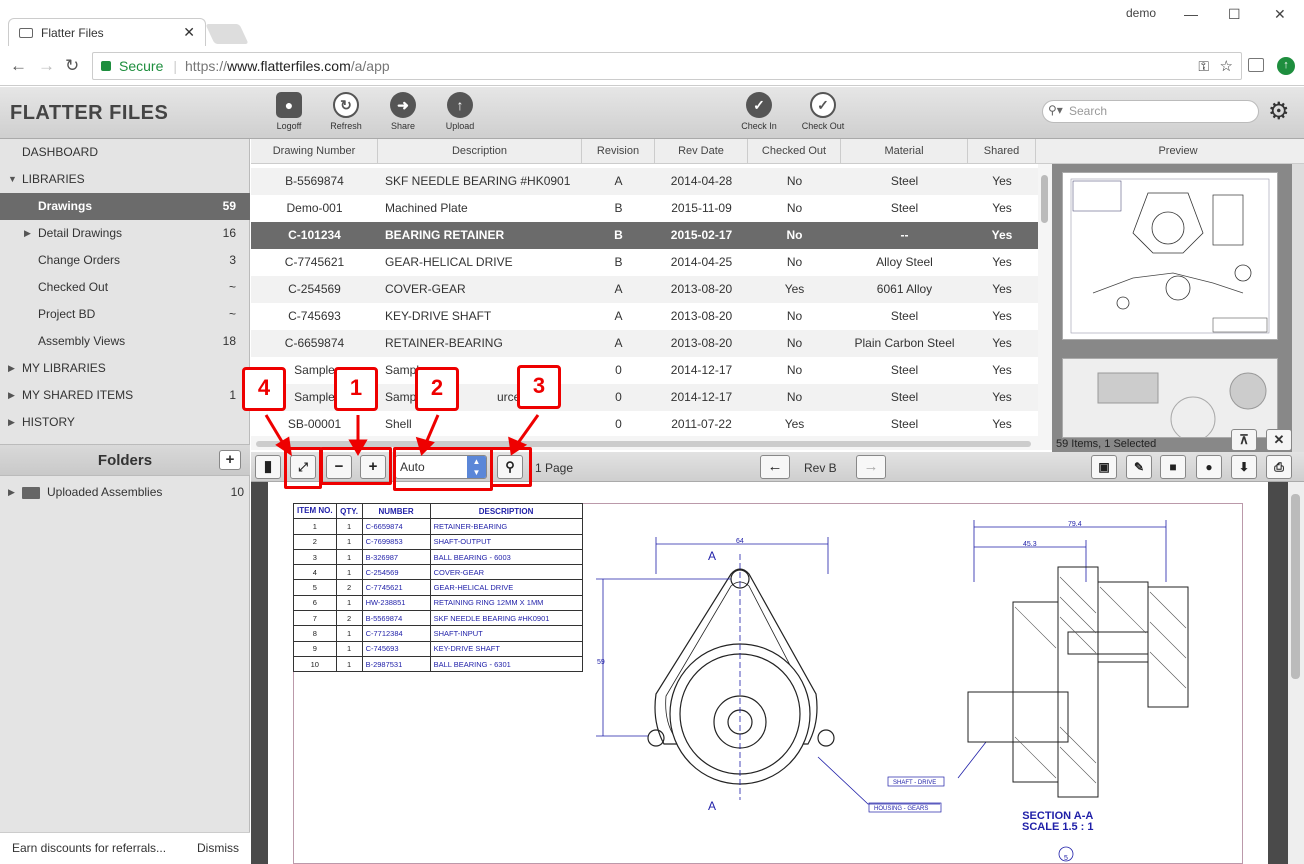  I want to click on reload-icon: ↻, so click(72, 66).